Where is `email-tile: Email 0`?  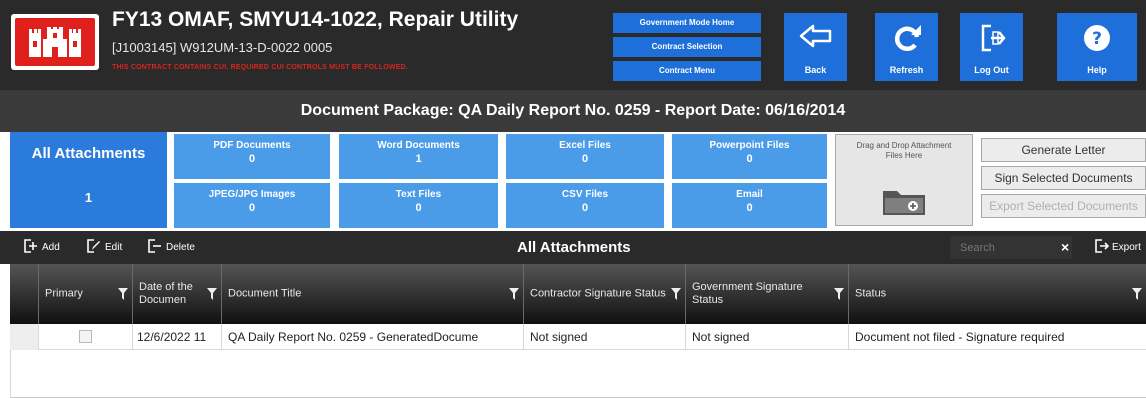
email-tile: Email 0 is located at coordinates (749, 205).